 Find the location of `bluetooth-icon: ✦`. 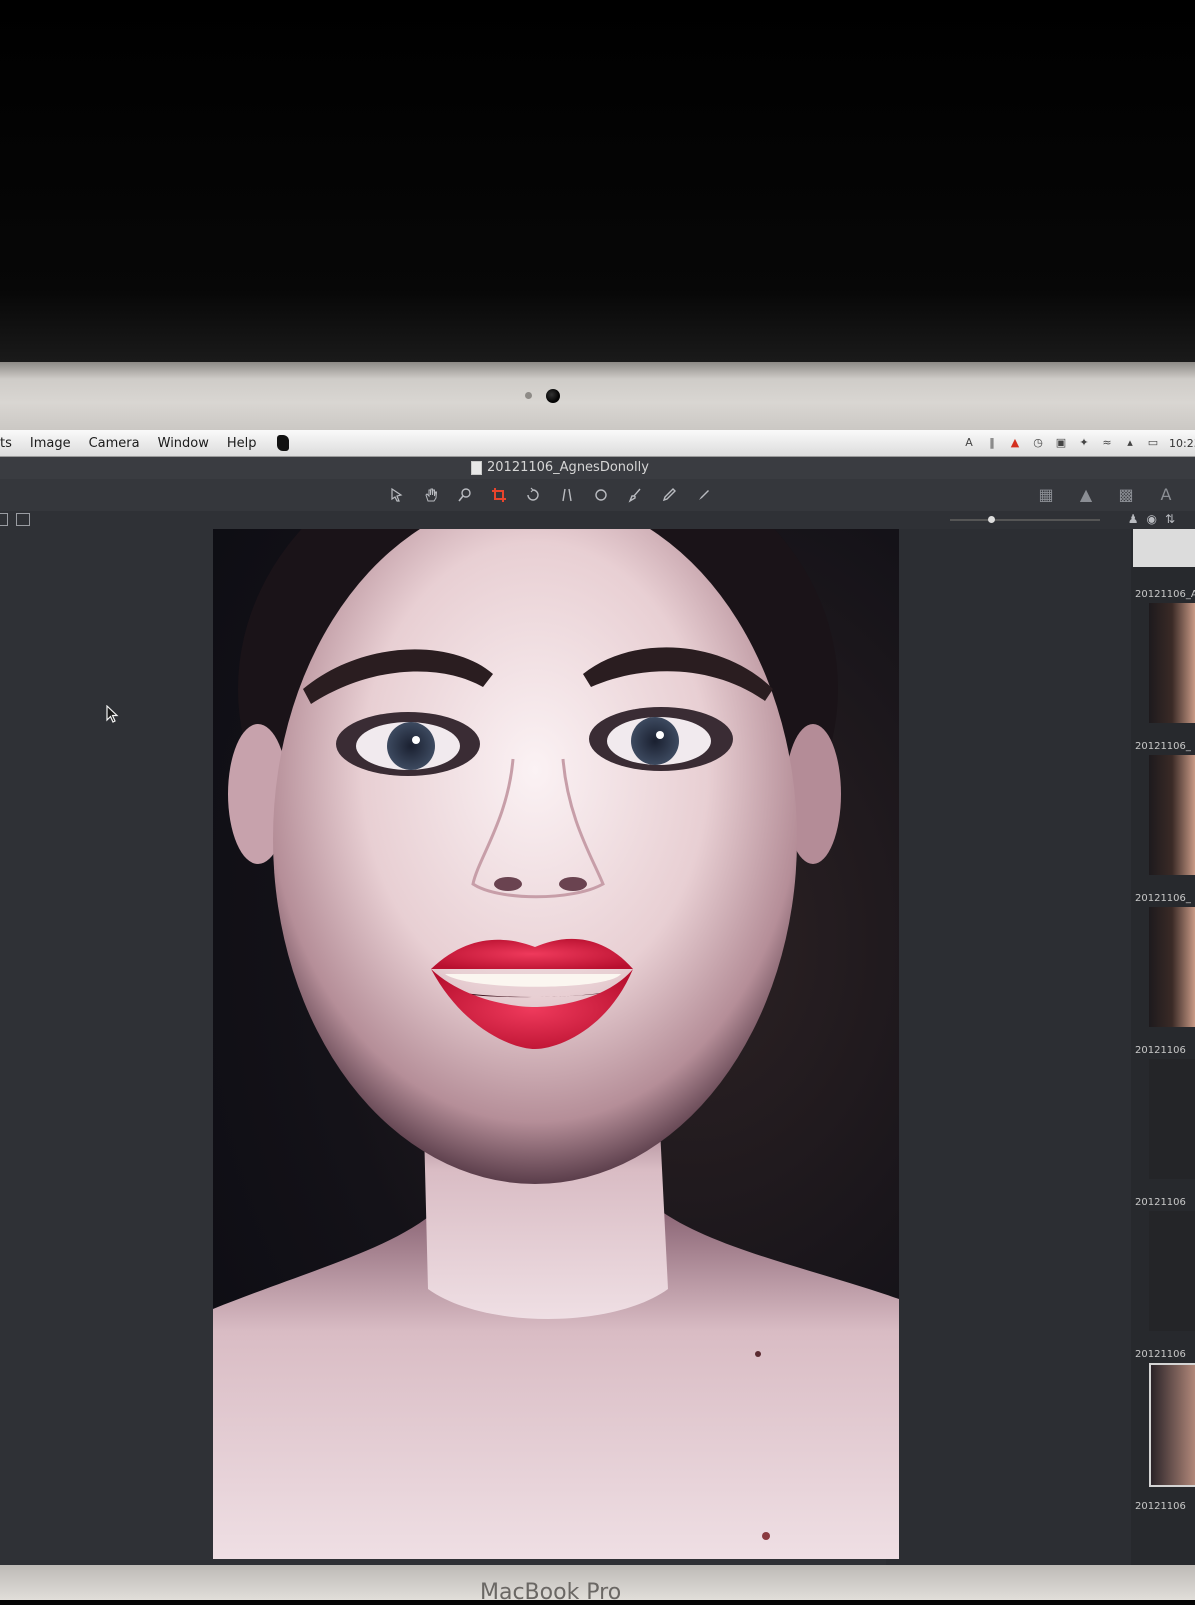

bluetooth-icon: ✦ is located at coordinates (1084, 443).